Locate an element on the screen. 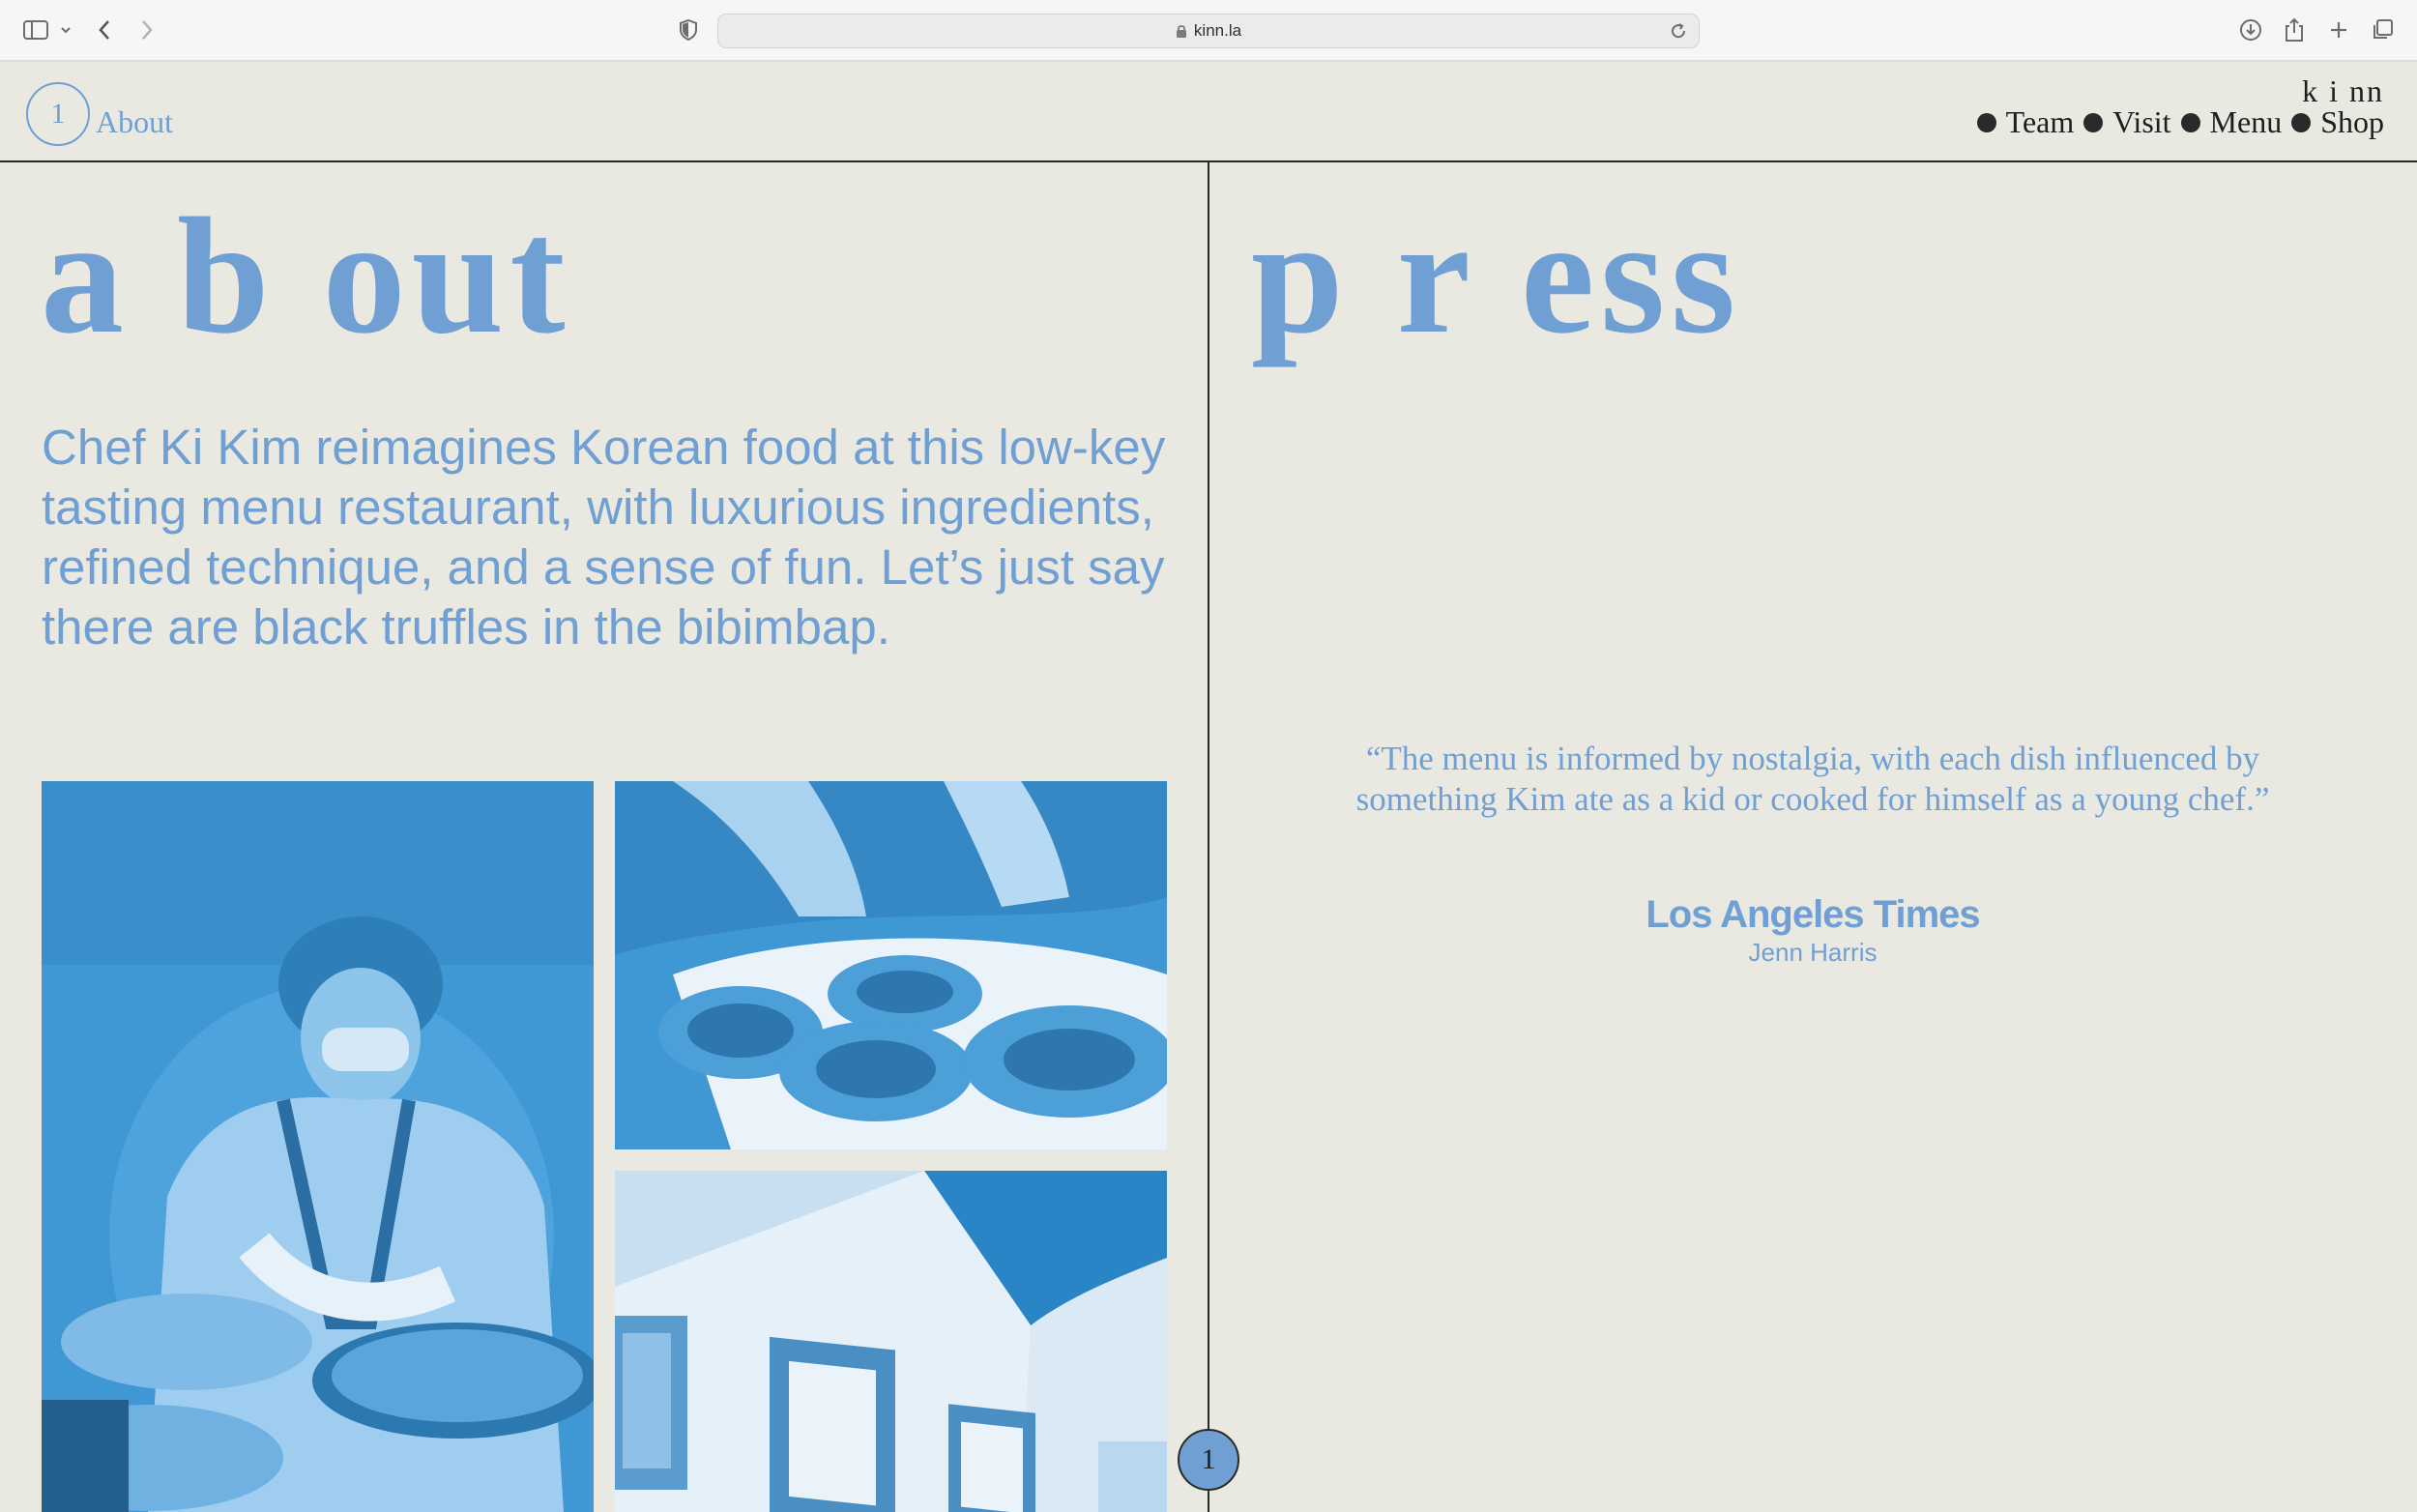  chevron-down-icon is located at coordinates (66, 29).